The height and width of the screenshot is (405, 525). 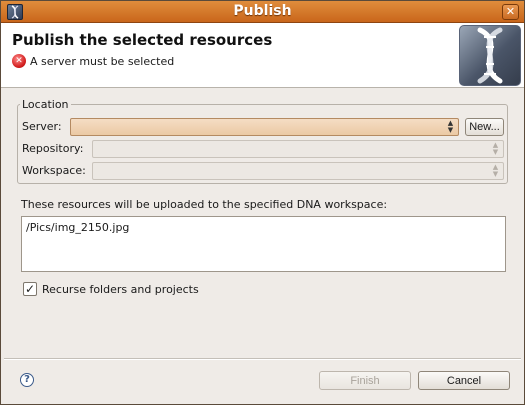 What do you see at coordinates (464, 380) in the screenshot?
I see `cancel-button: Cancel` at bounding box center [464, 380].